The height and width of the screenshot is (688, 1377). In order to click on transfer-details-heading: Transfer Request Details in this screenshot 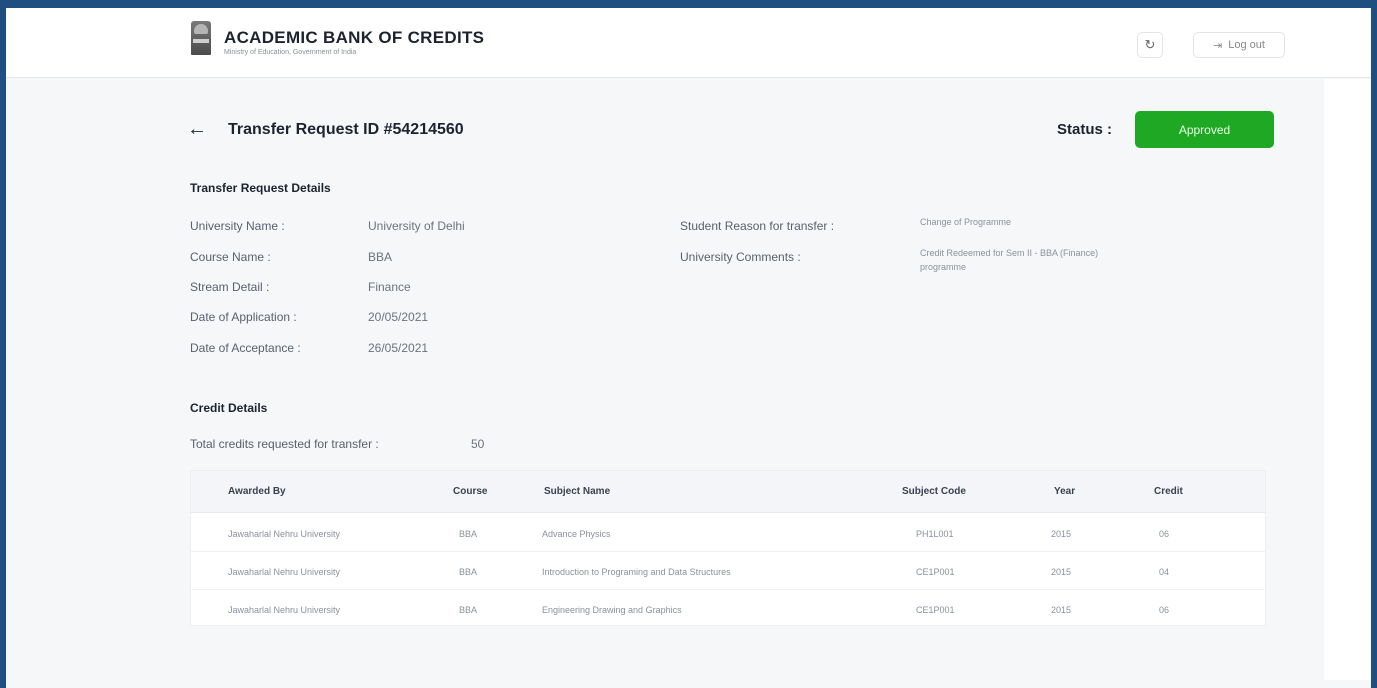, I will do `click(260, 188)`.